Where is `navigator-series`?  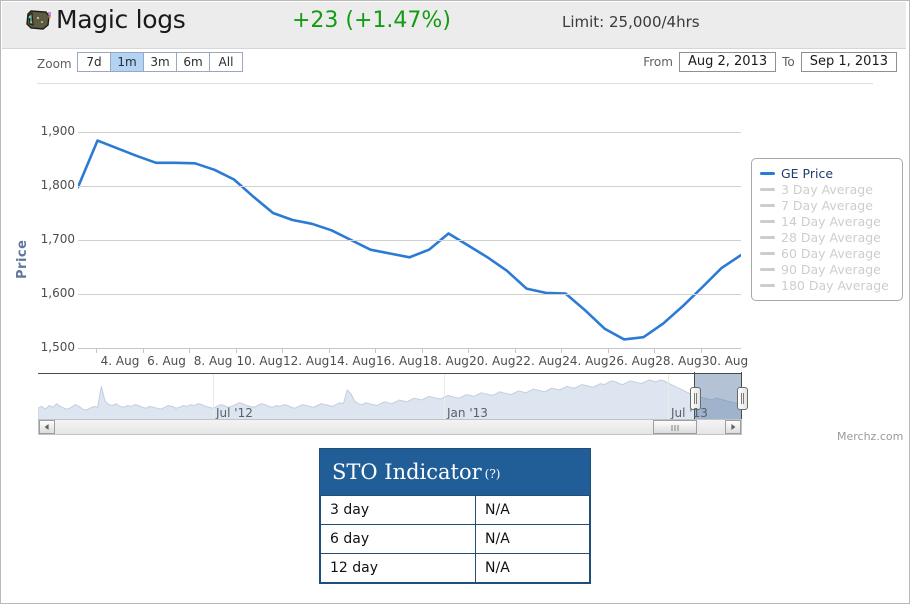 navigator-series is located at coordinates (390, 401).